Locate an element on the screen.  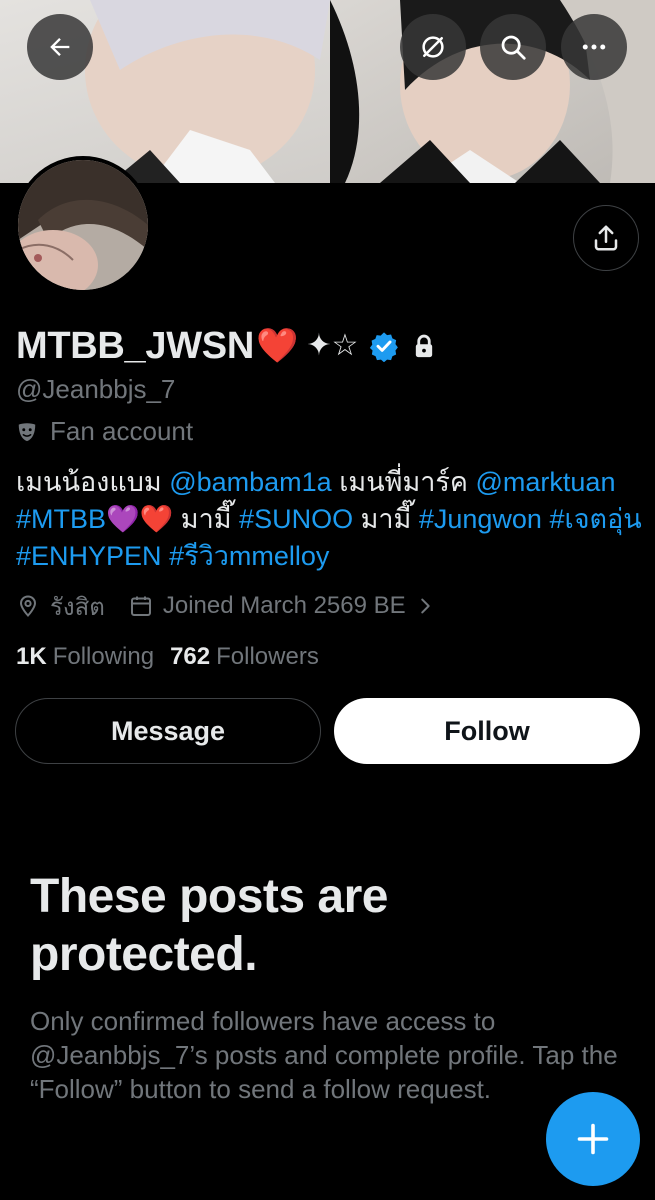
message-button: Message is located at coordinates (168, 731).